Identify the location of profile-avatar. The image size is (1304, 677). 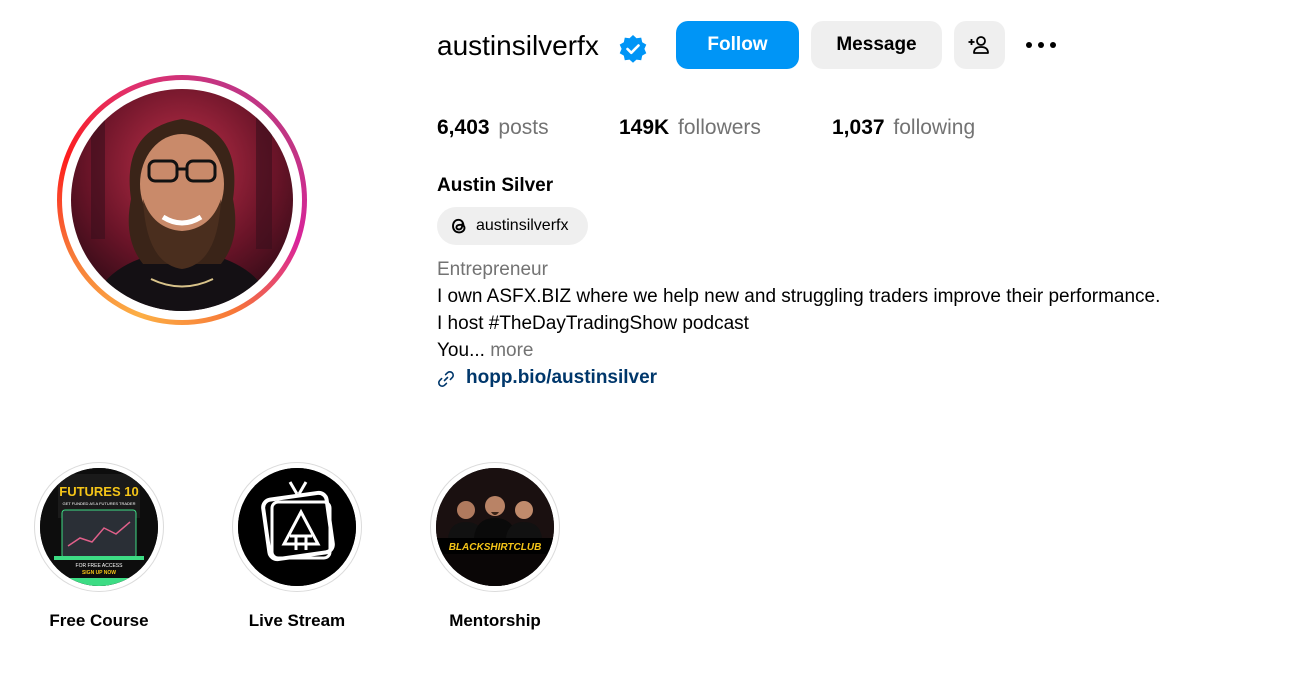
(182, 200).